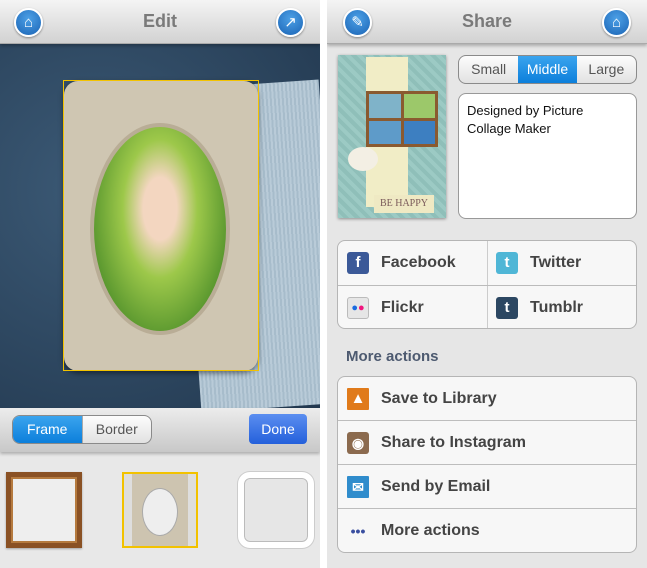  I want to click on tab-frame: Frame, so click(47, 429).